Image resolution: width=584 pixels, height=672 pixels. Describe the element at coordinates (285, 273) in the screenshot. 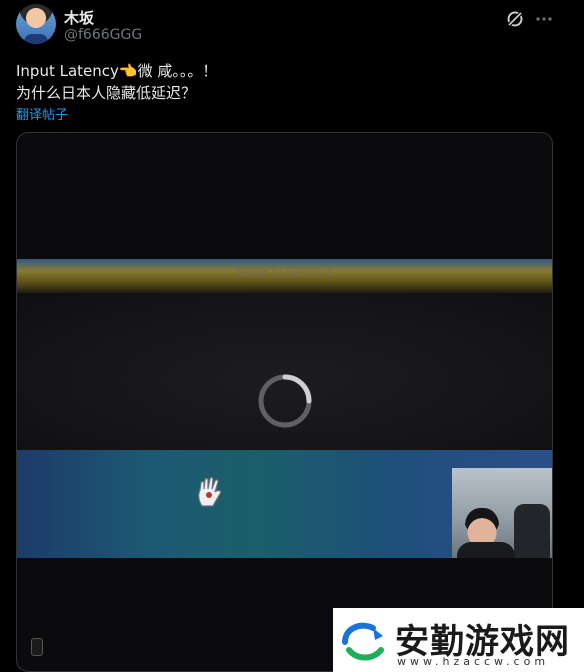

I see `latency-overlay-text: Input Latency: 4` at that location.